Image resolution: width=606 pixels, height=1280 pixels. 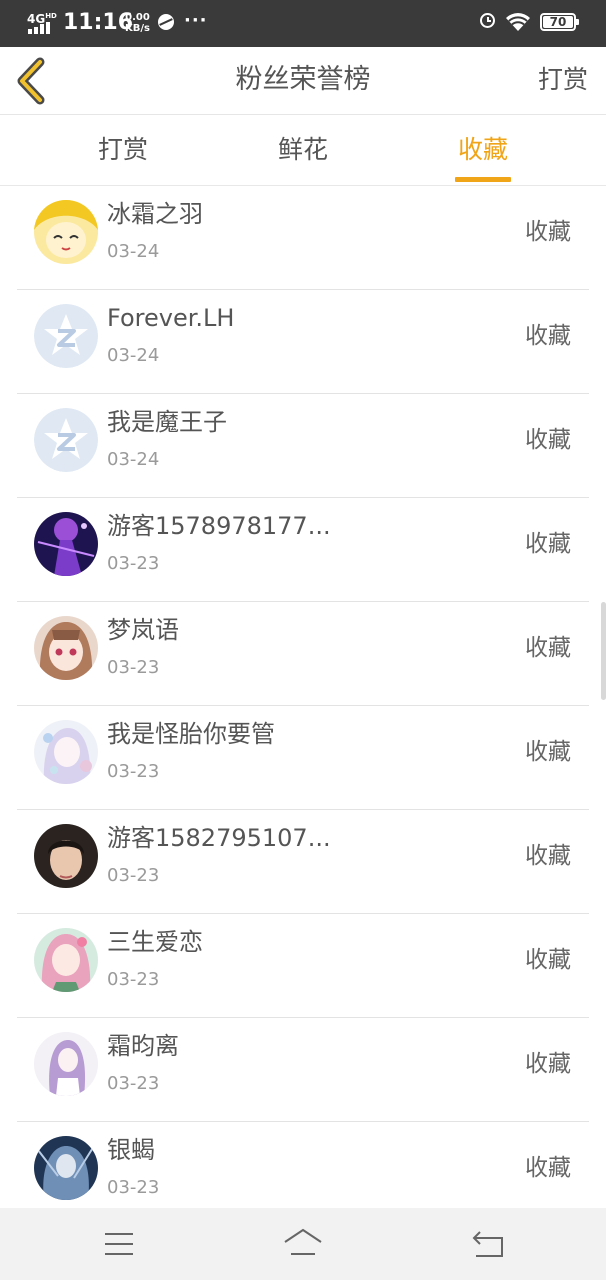 I want to click on back-icon, so click(x=488, y=1244).